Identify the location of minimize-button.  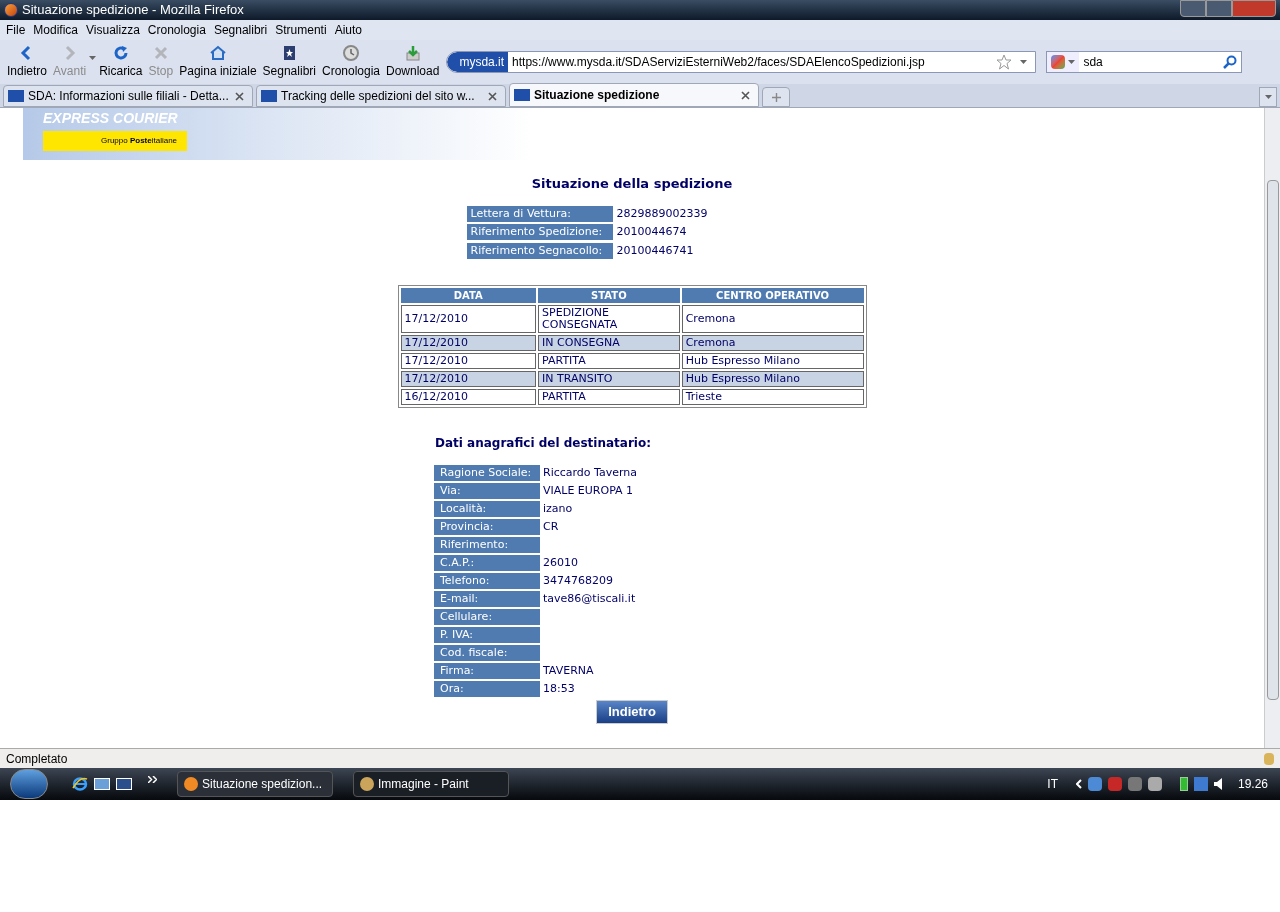
(1193, 8).